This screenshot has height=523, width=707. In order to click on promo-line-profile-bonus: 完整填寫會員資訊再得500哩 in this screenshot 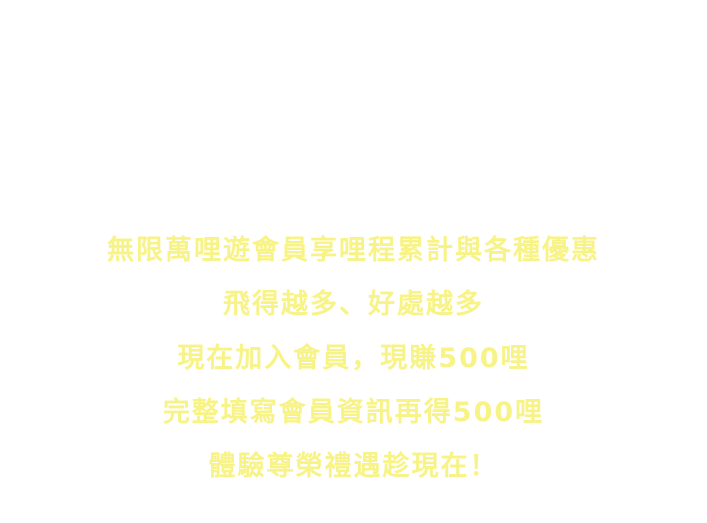, I will do `click(353, 412)`.